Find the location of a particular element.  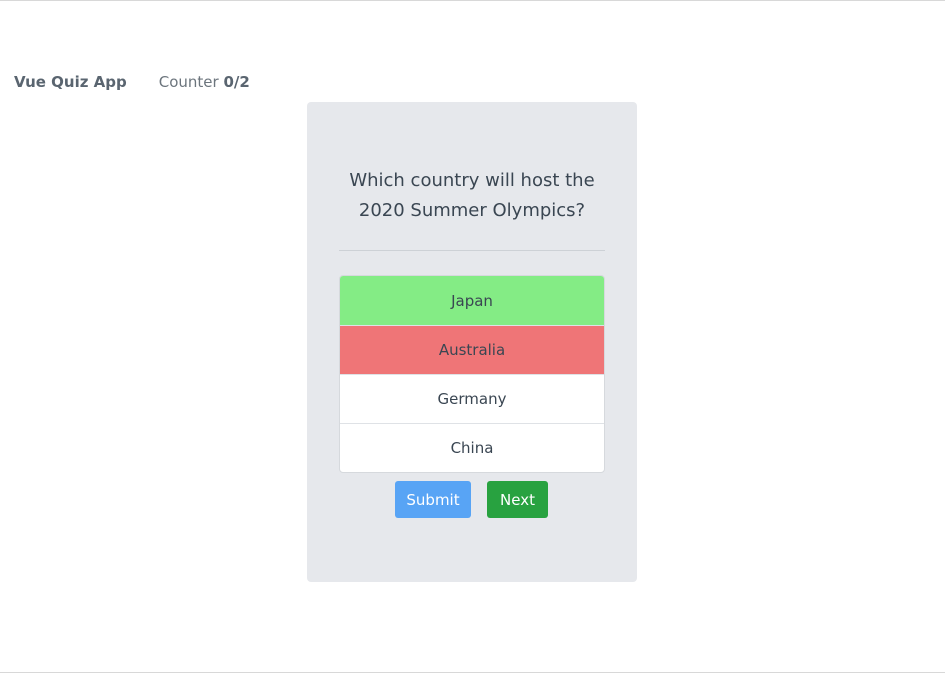

question-counter: Counter 0/2 is located at coordinates (204, 82).